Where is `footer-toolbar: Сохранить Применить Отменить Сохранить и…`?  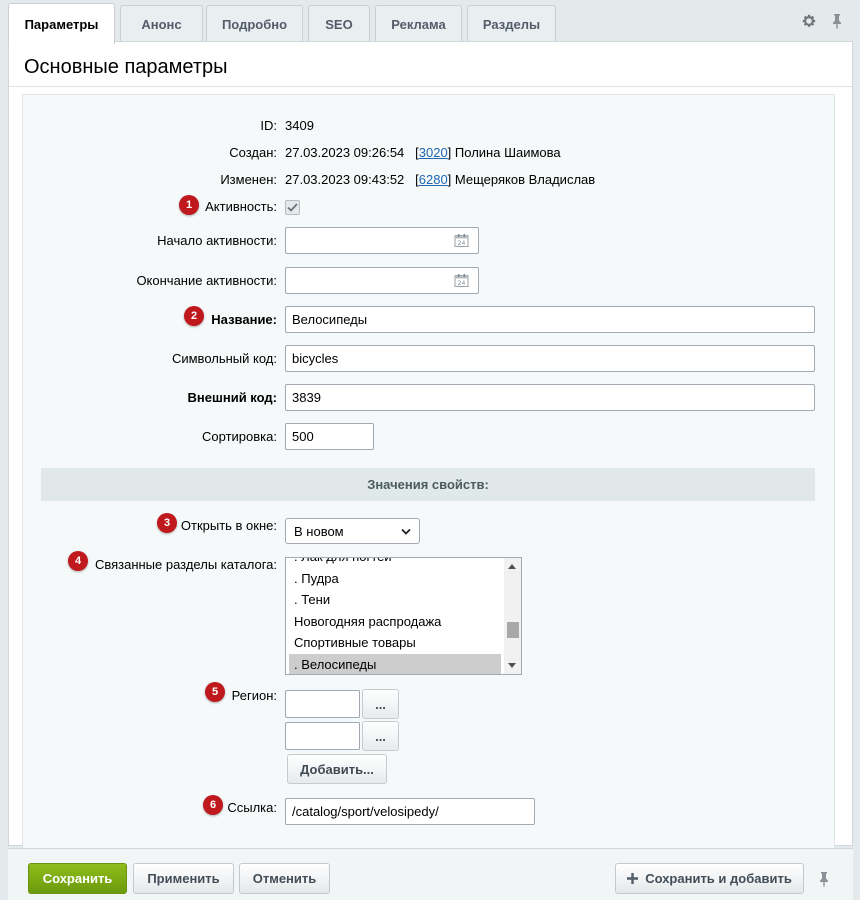 footer-toolbar: Сохранить Применить Отменить Сохранить и… is located at coordinates (430, 874).